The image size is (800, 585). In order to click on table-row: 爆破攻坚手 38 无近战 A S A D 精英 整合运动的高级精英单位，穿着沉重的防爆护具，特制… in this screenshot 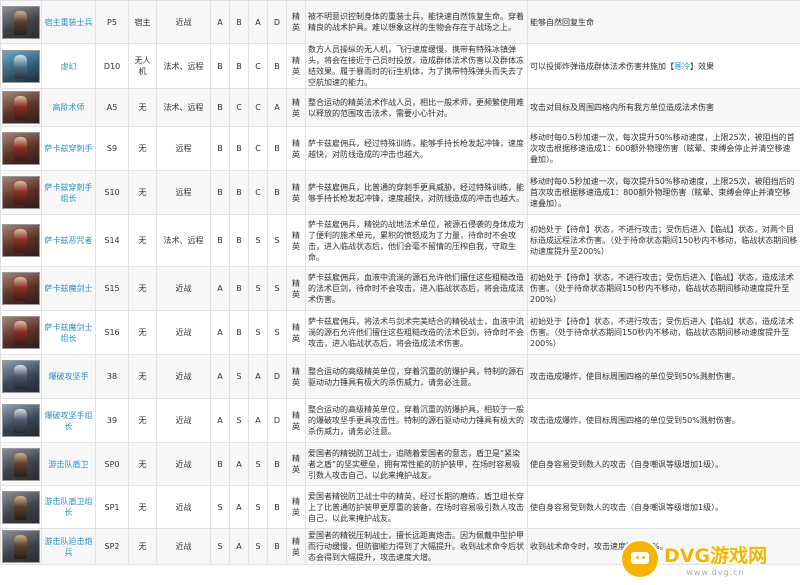, I will do `click(400, 376)`.